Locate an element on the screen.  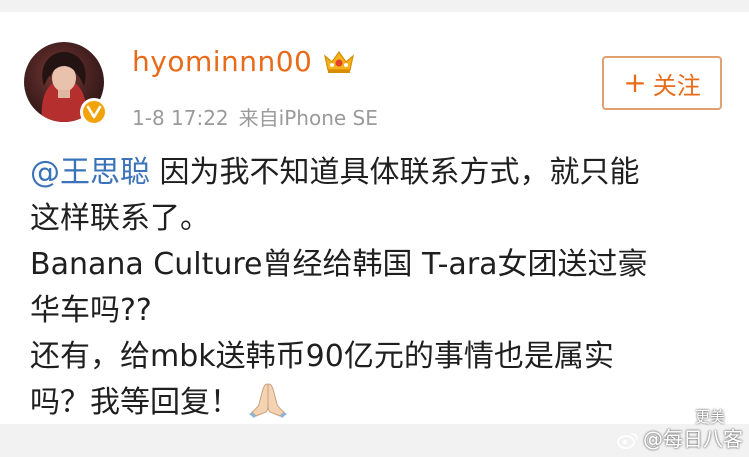
post-meta: 1-8 17:22 来自iPhone SE is located at coordinates (255, 116).